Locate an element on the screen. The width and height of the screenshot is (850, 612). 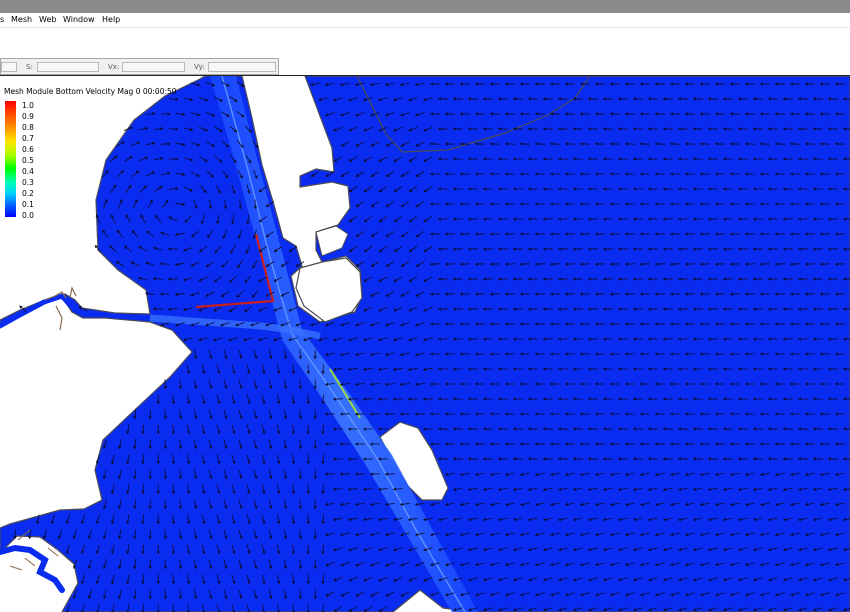
legend-tick: 0.9 is located at coordinates (28, 116).